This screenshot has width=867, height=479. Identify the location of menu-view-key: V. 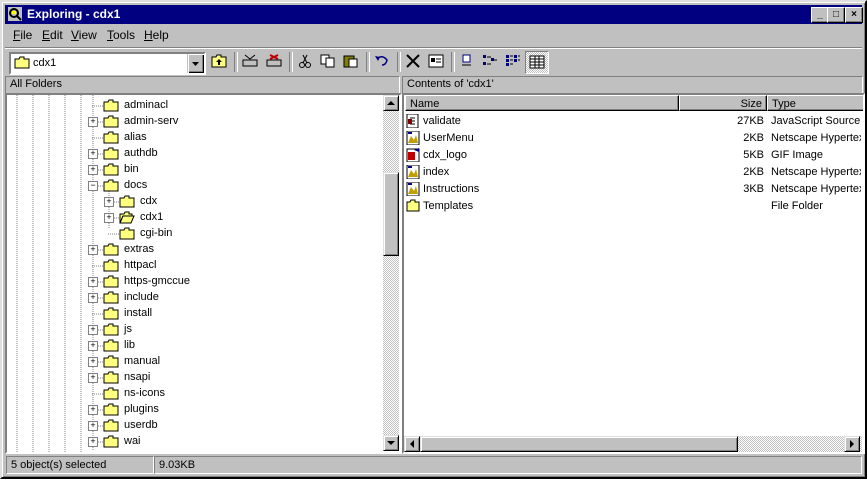
(75, 35).